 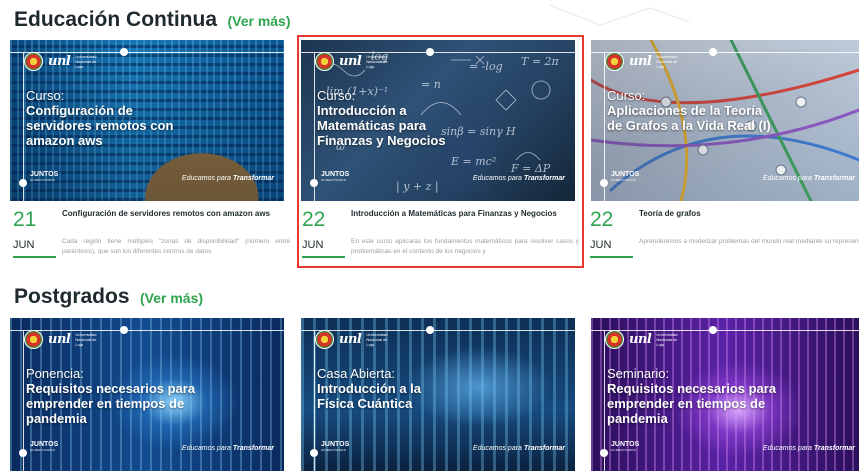 I want to click on section-title-continuing-education: Educación Continua (Ver más), so click(x=152, y=20).